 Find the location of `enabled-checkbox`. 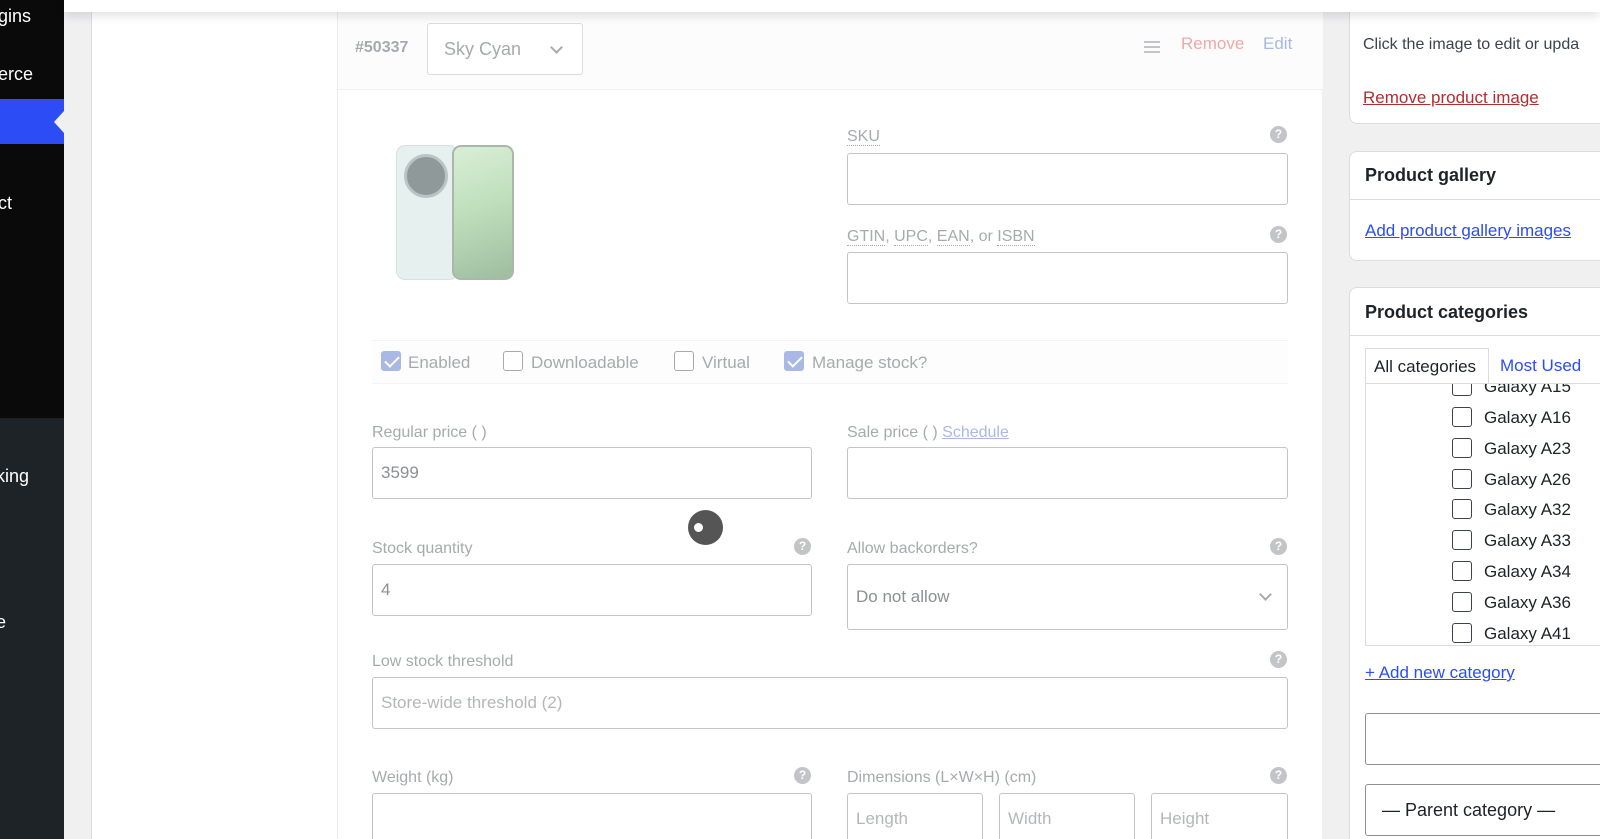

enabled-checkbox is located at coordinates (391, 361).